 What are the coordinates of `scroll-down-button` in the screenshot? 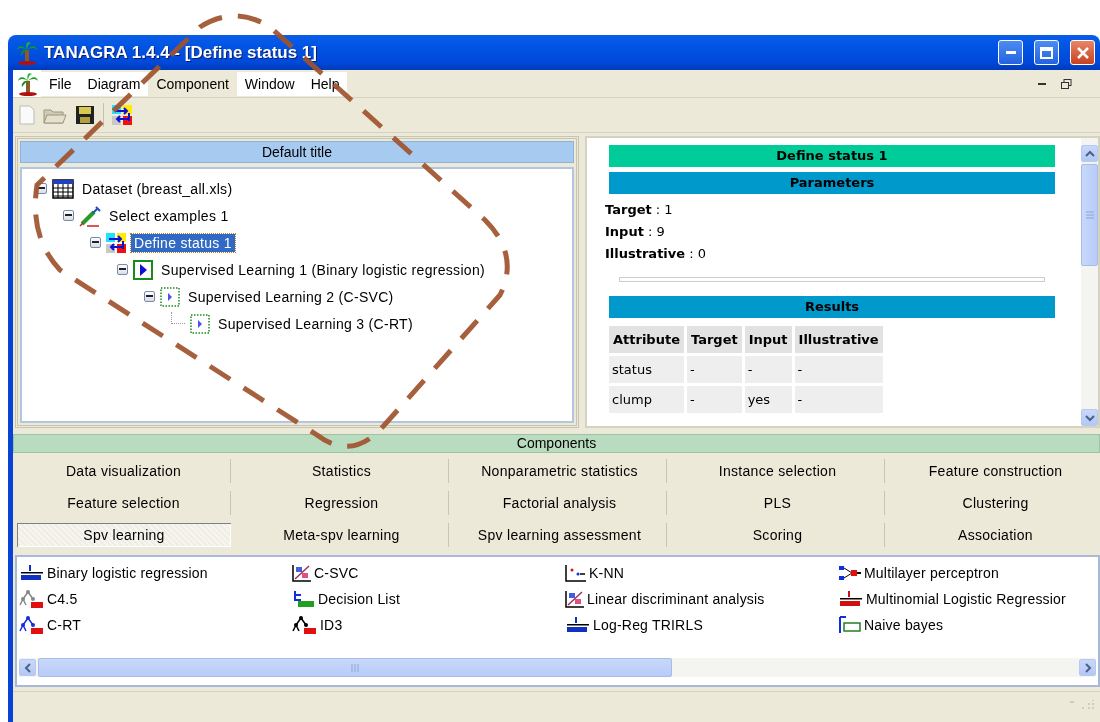 It's located at (1089, 417).